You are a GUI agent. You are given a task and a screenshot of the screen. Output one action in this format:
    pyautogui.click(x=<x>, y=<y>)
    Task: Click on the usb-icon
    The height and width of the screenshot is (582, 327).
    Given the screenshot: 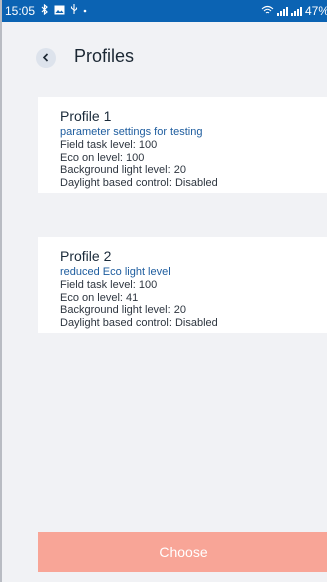 What is the action you would take?
    pyautogui.click(x=74, y=11)
    